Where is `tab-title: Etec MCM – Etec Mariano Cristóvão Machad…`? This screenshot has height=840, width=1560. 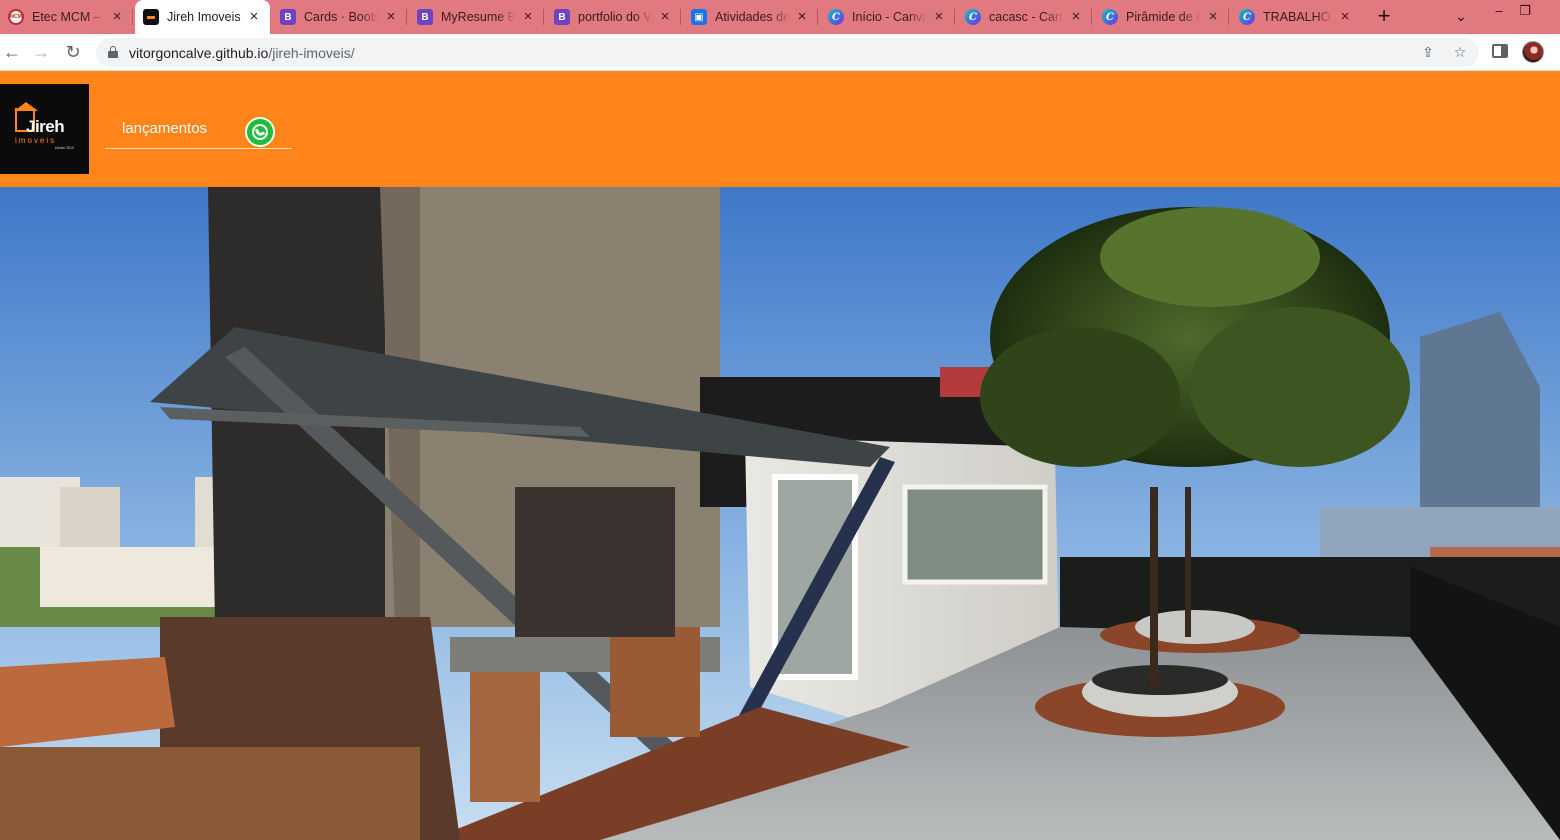
tab-title: Etec MCM – Etec Mariano Cristóvão Machad… is located at coordinates (68, 17).